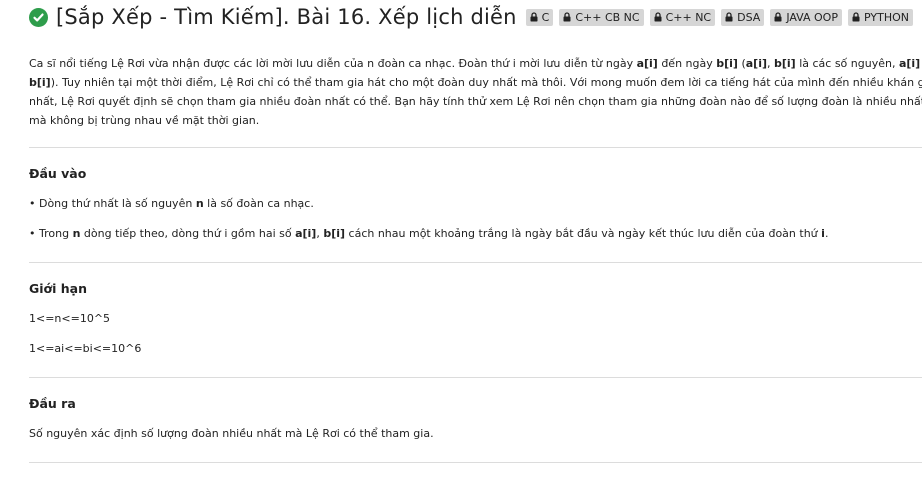 This screenshot has width=922, height=477. What do you see at coordinates (749, 17) in the screenshot?
I see `tag-label: DSA` at bounding box center [749, 17].